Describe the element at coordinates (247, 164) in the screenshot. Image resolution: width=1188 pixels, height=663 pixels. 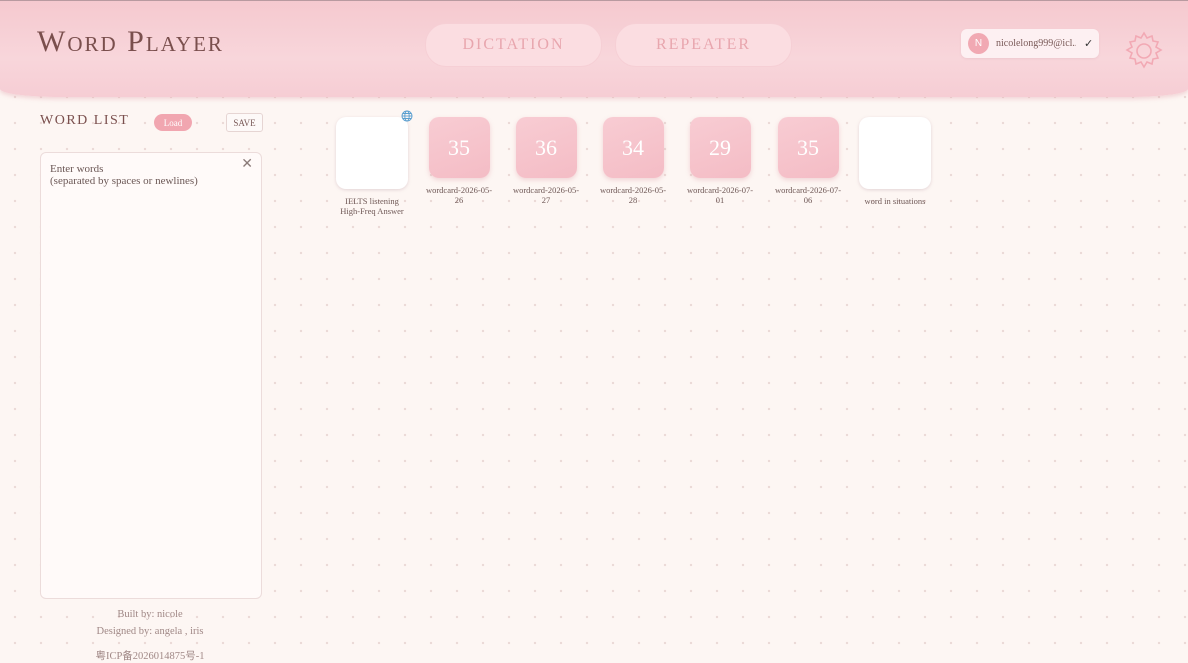
I see `close-icon: ✕` at that location.